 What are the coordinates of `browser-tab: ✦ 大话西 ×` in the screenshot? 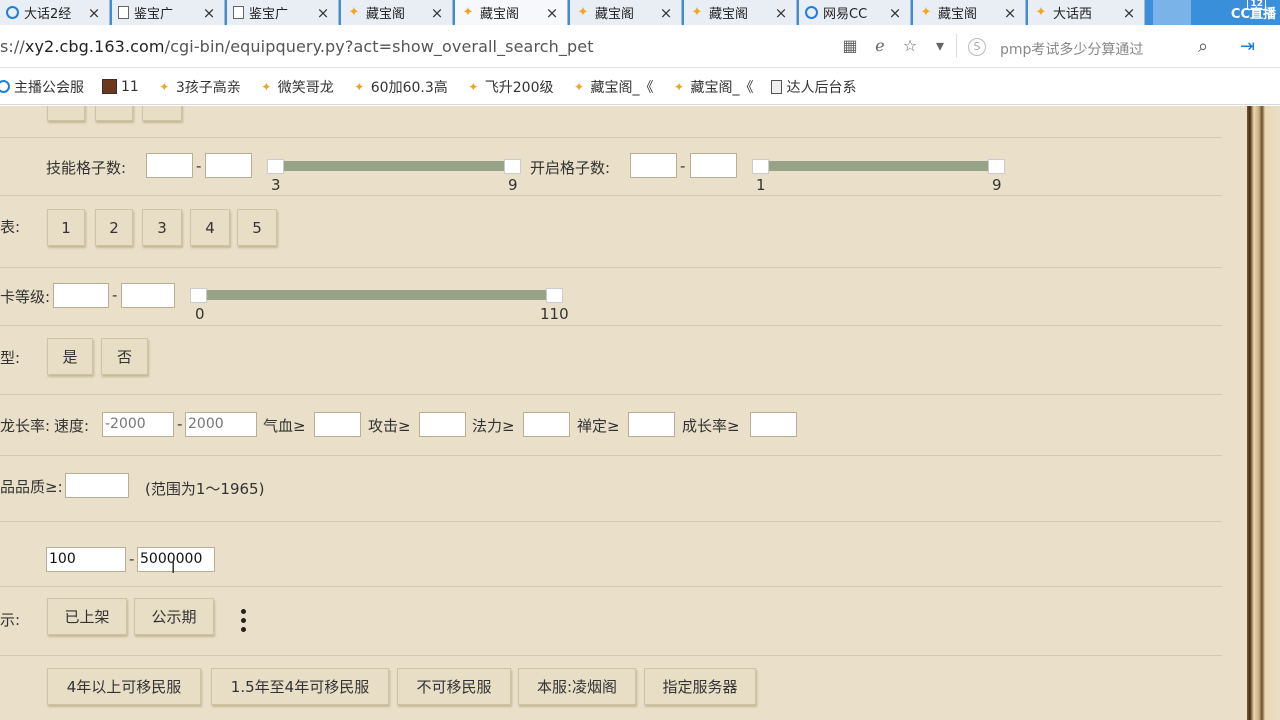 It's located at (1086, 12).